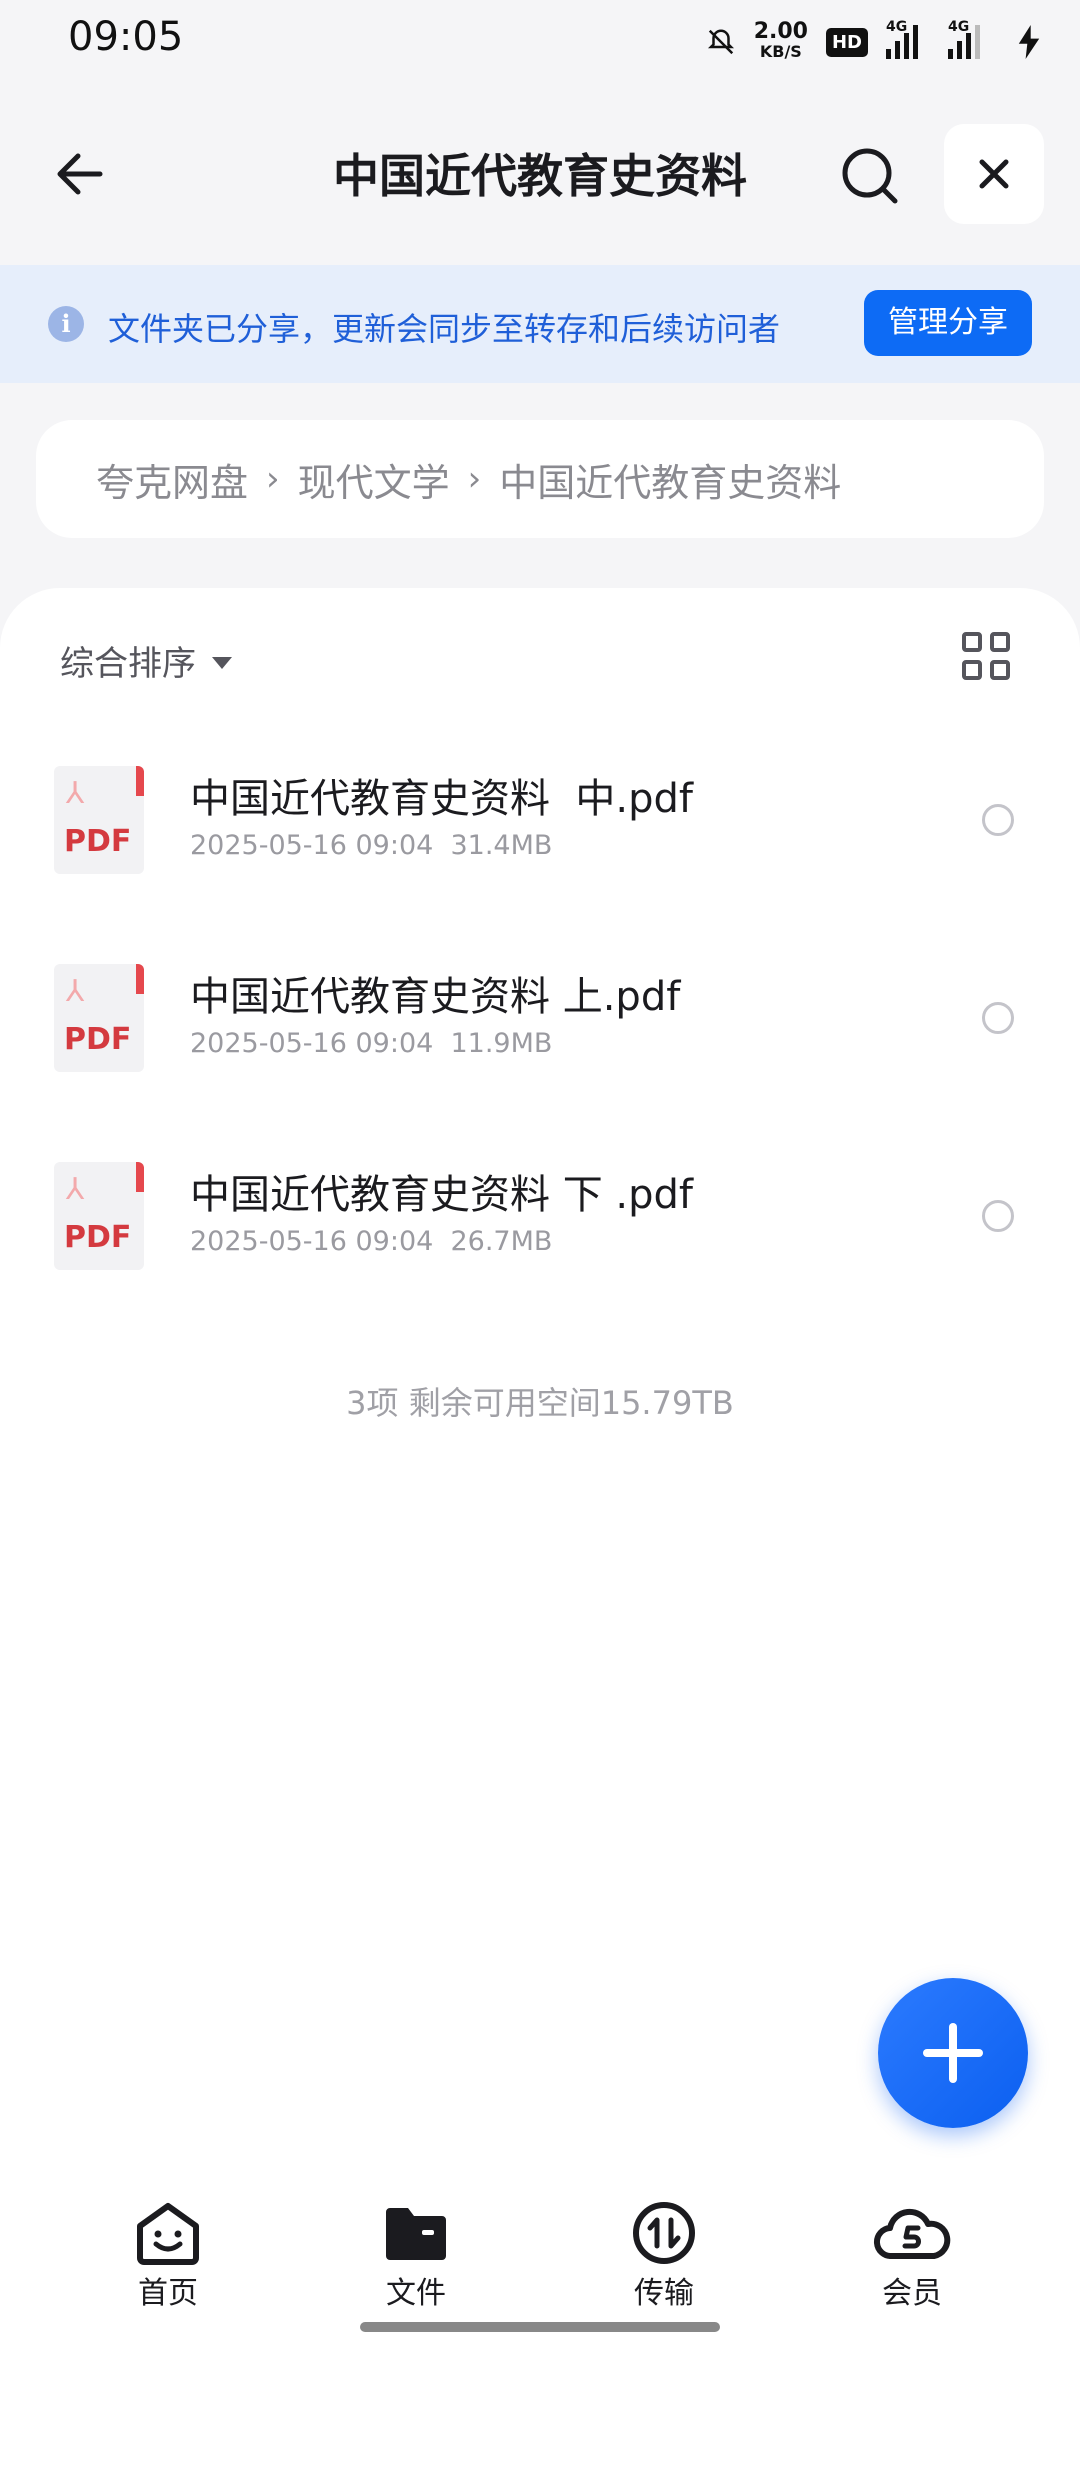  What do you see at coordinates (540, 2327) in the screenshot?
I see `home-indicator` at bounding box center [540, 2327].